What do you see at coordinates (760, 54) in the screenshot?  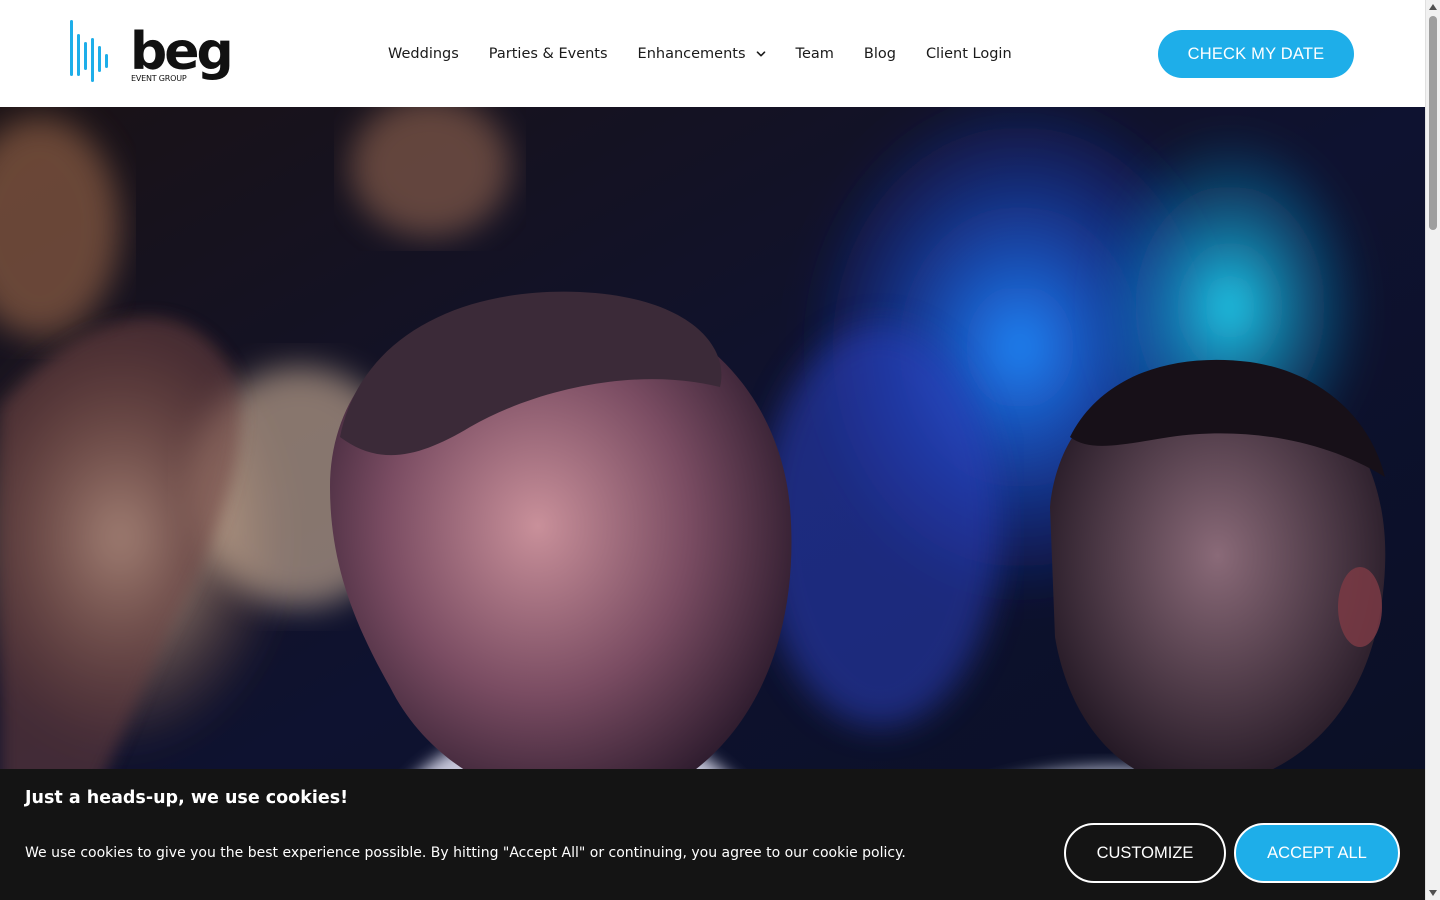 I see `chevron-down-icon` at bounding box center [760, 54].